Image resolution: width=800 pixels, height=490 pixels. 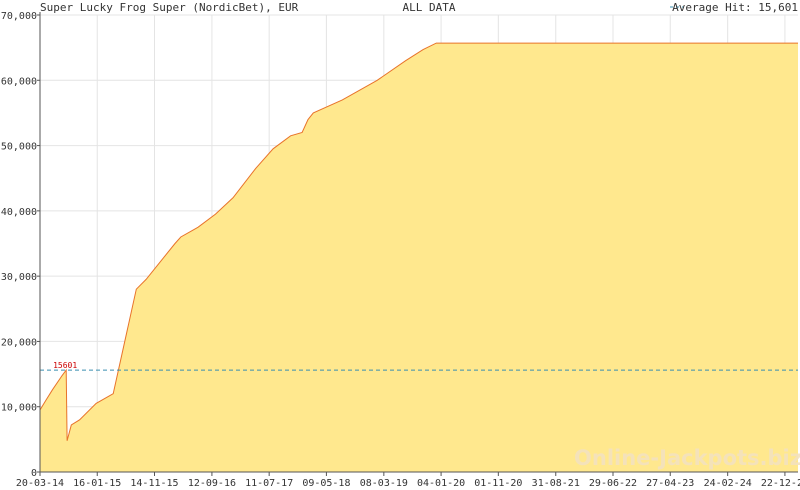 I want to click on y-tick-label: 10,000, so click(x=19, y=408).